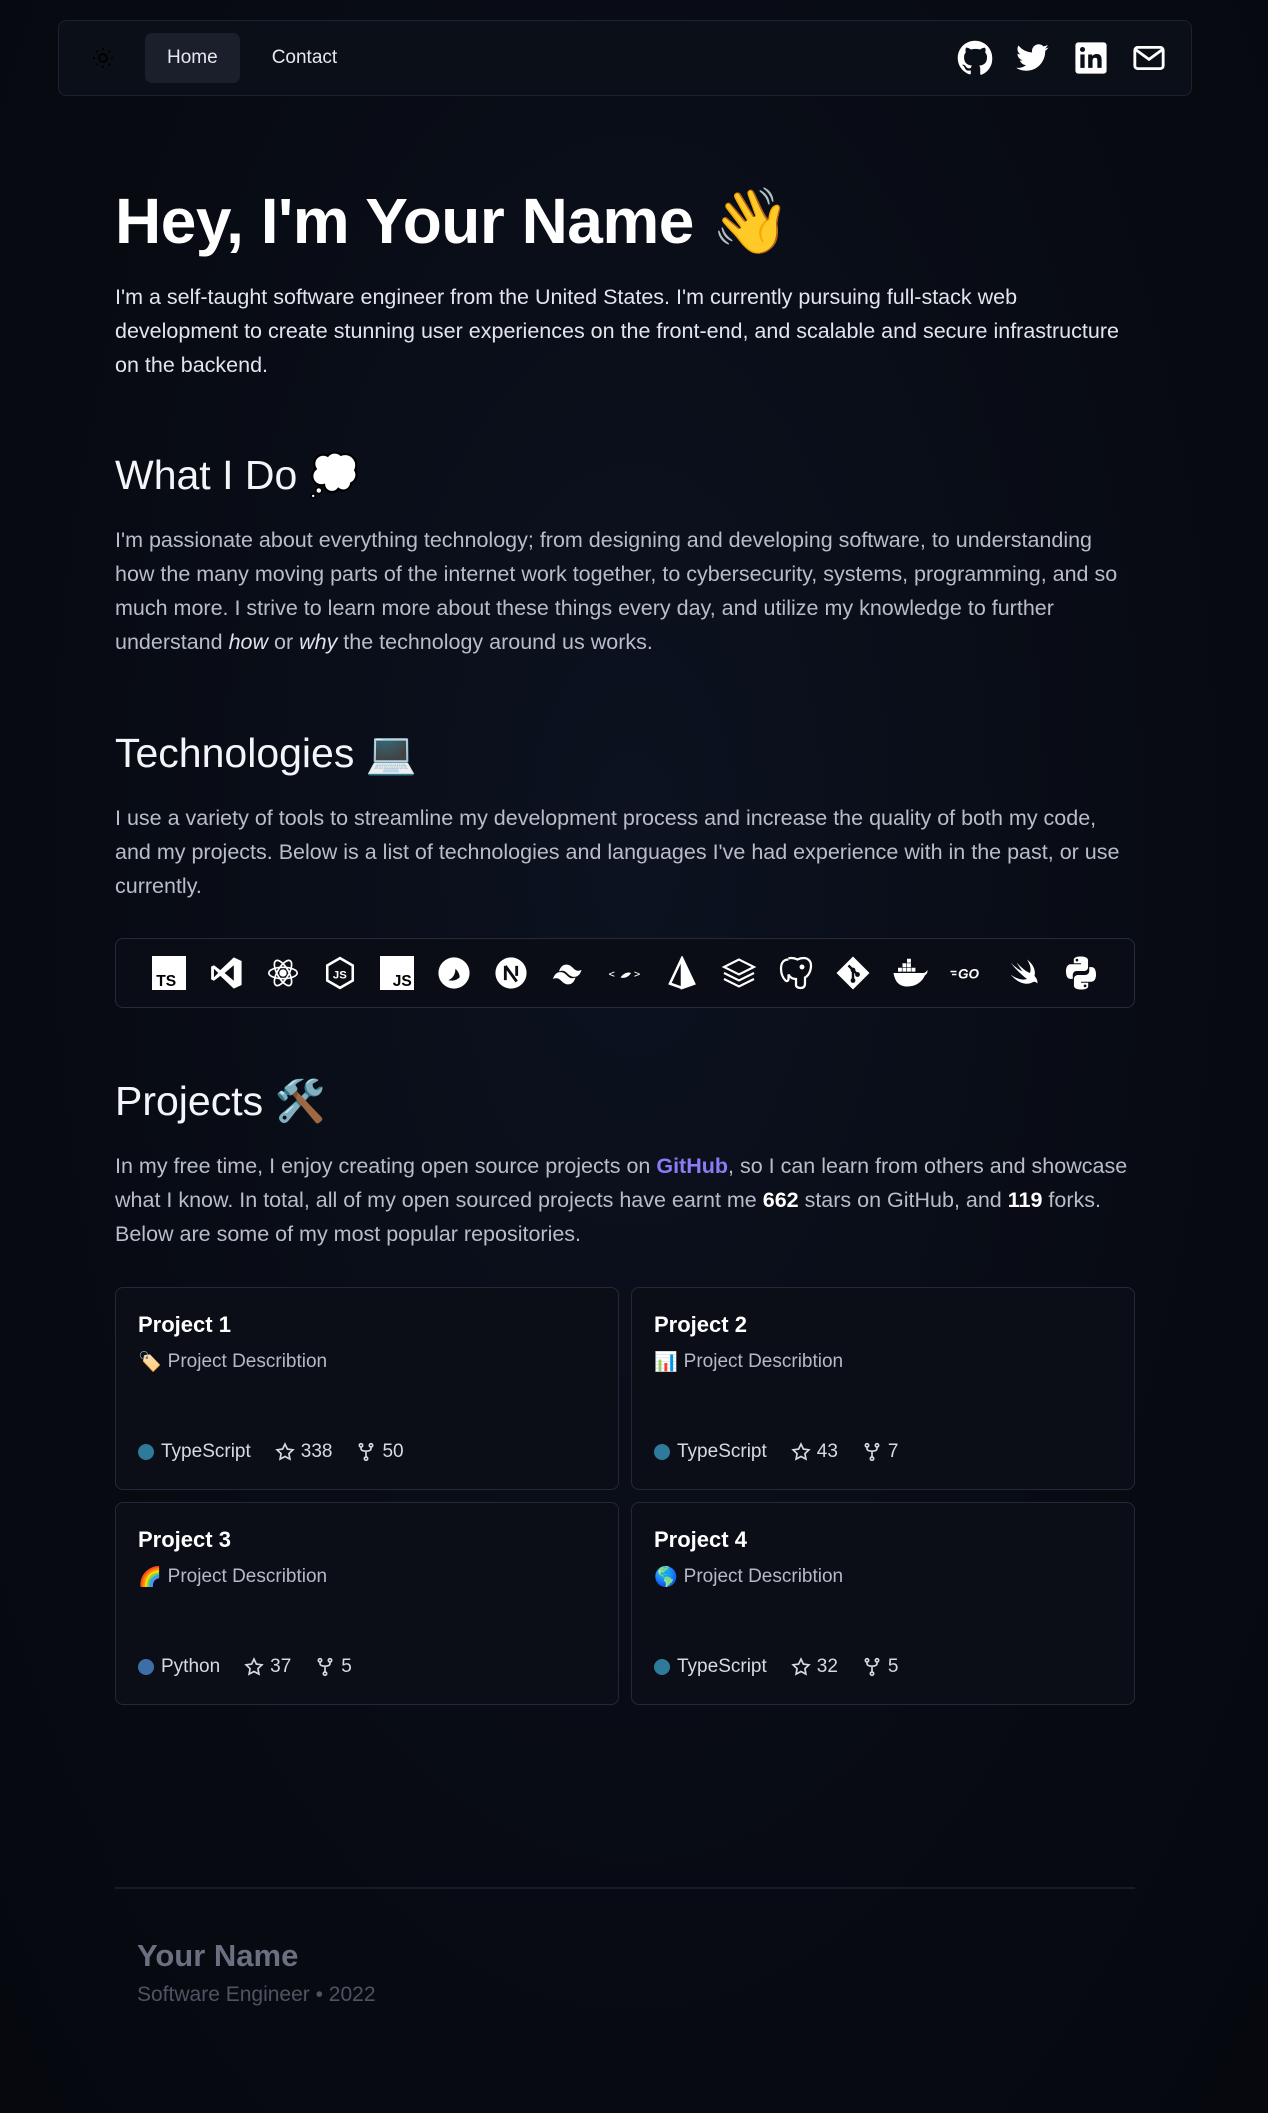 The height and width of the screenshot is (2113, 1268). I want to click on project-stars: 43, so click(827, 1451).